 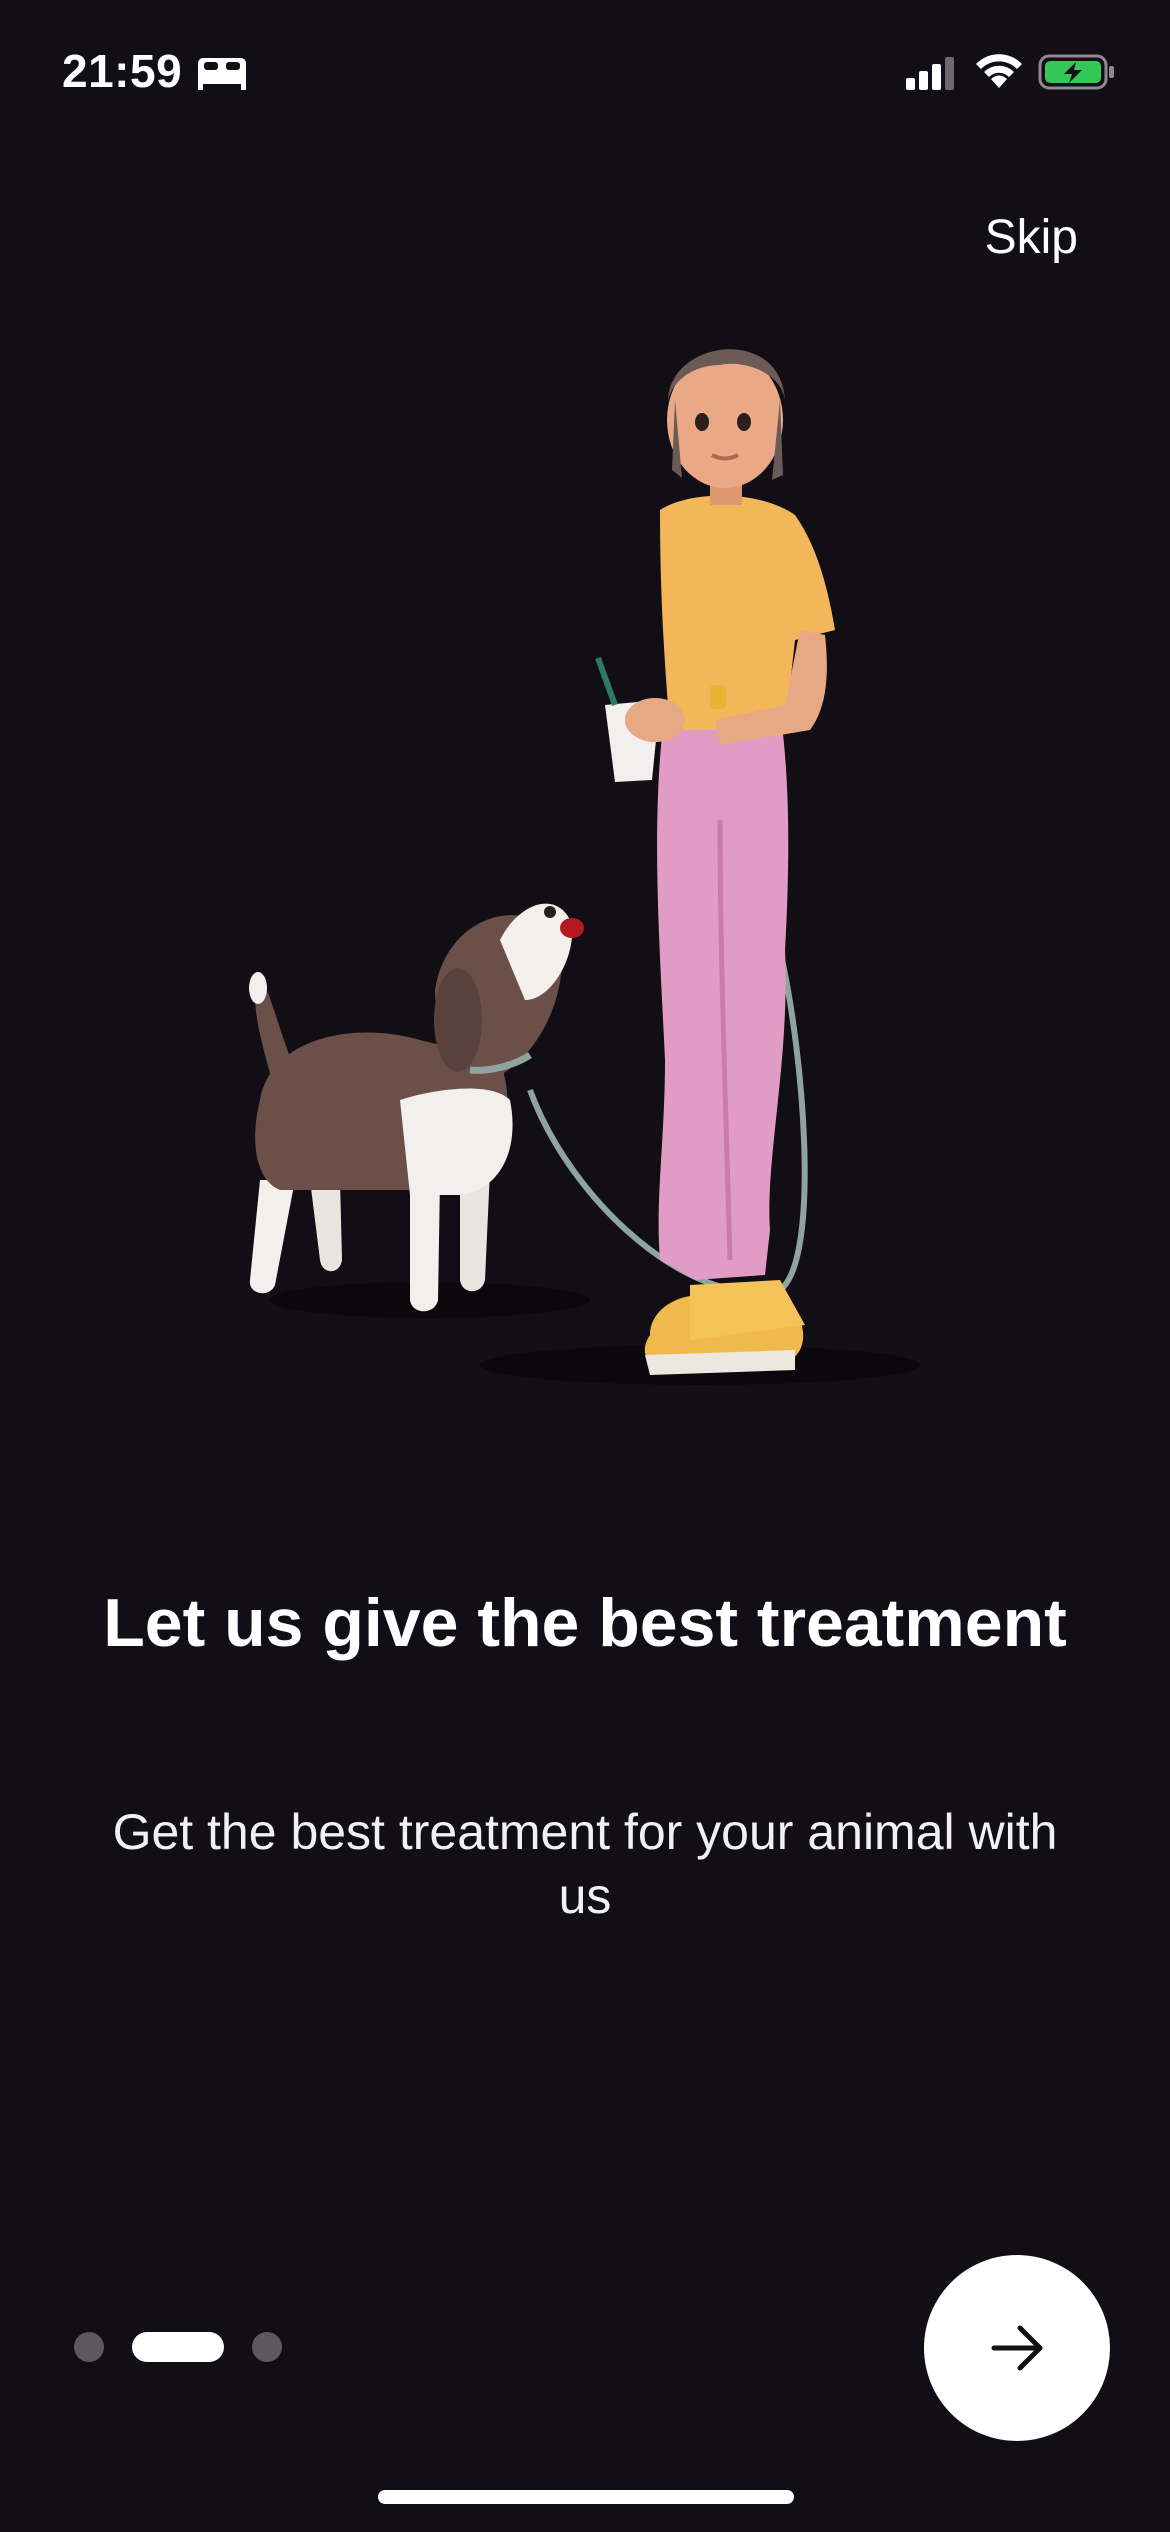 I want to click on page-indicator, so click(x=178, y=2347).